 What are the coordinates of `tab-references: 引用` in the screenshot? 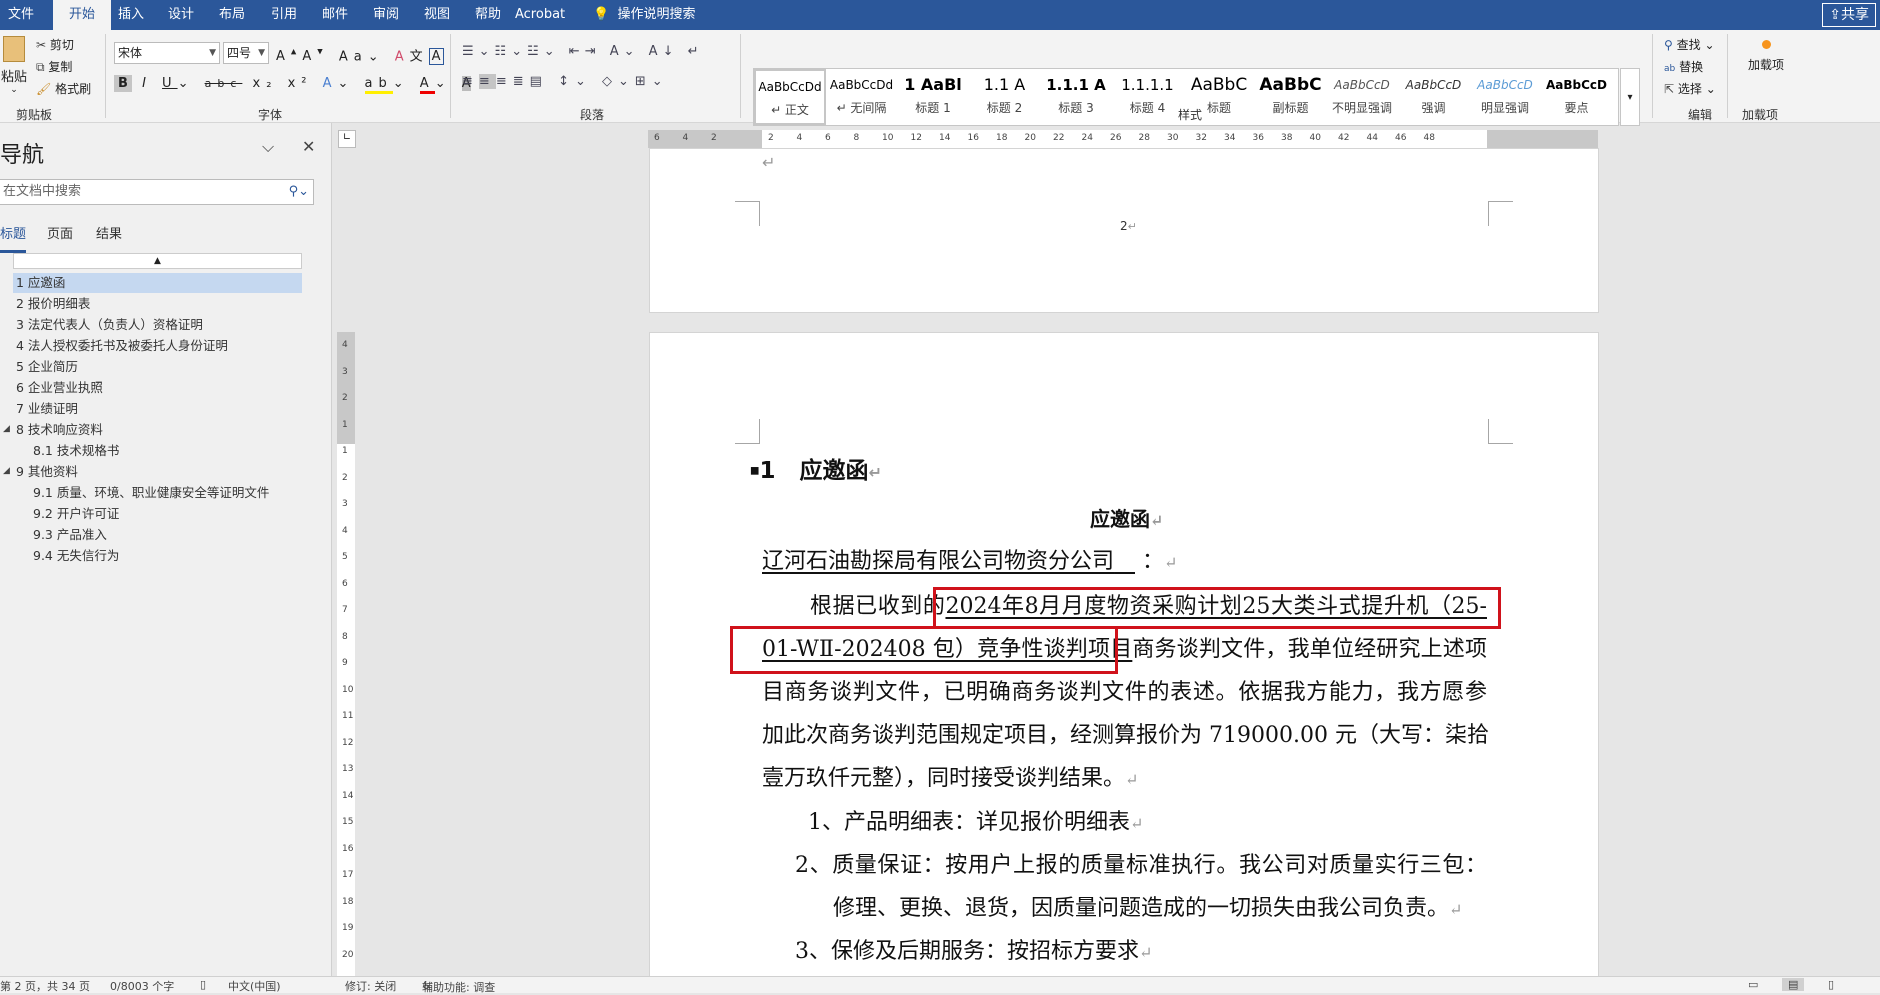 It's located at (284, 15).